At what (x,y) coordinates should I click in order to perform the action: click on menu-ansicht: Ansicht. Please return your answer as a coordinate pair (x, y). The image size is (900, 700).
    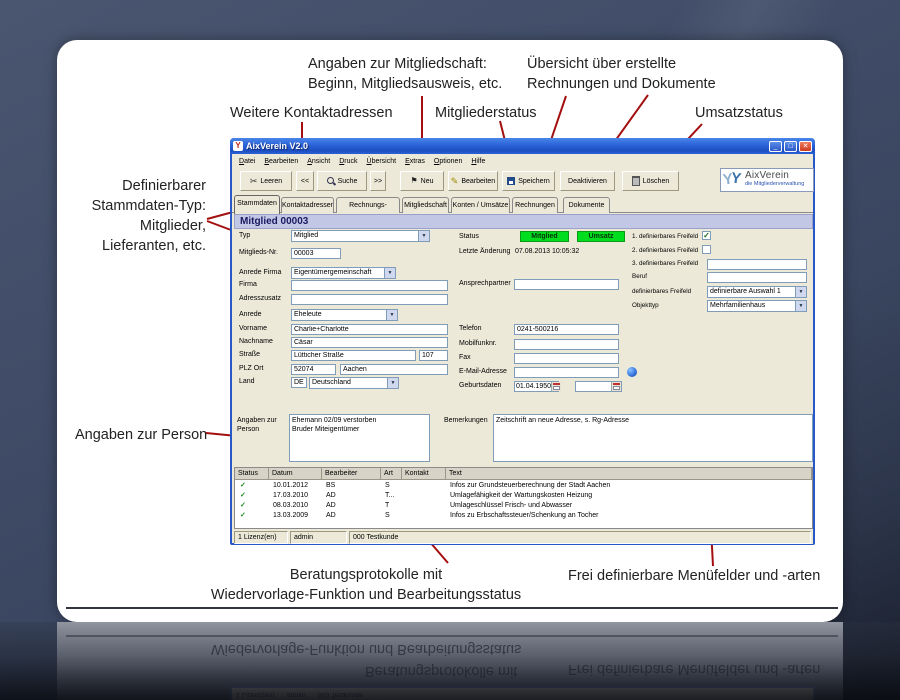
    Looking at the image, I should click on (318, 161).